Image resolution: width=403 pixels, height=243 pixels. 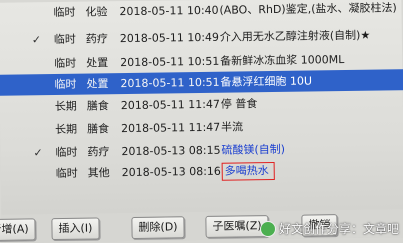 What do you see at coordinates (239, 104) in the screenshot?
I see `order-content: 停 普食` at bounding box center [239, 104].